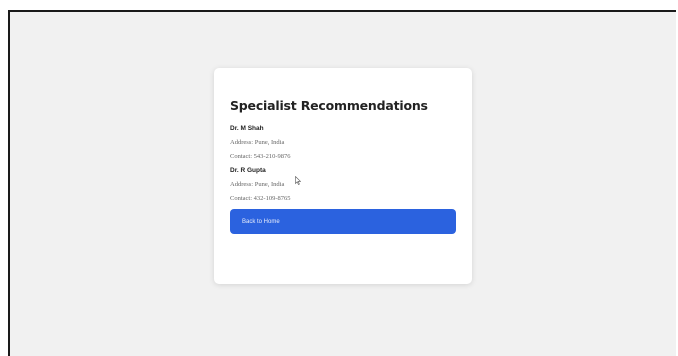 Image resolution: width=678 pixels, height=356 pixels. Describe the element at coordinates (248, 170) in the screenshot. I see `specialist-name: Dr. R Gupta` at that location.